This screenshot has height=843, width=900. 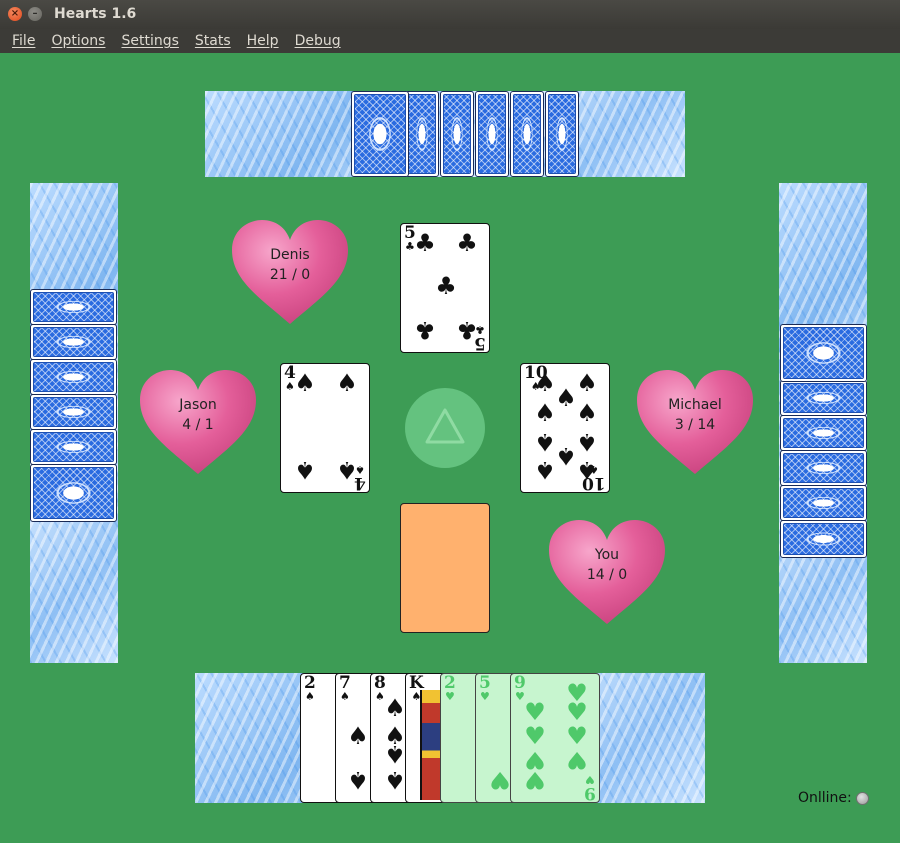 I want to click on player-score: 21 / 0, so click(x=290, y=275).